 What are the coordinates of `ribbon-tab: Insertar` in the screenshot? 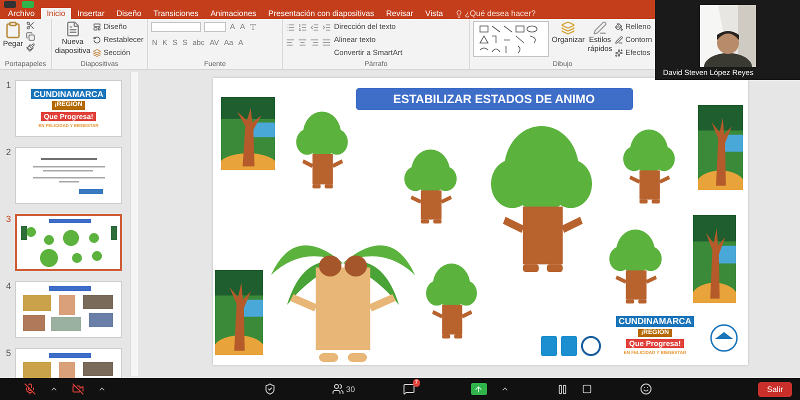 It's located at (90, 13).